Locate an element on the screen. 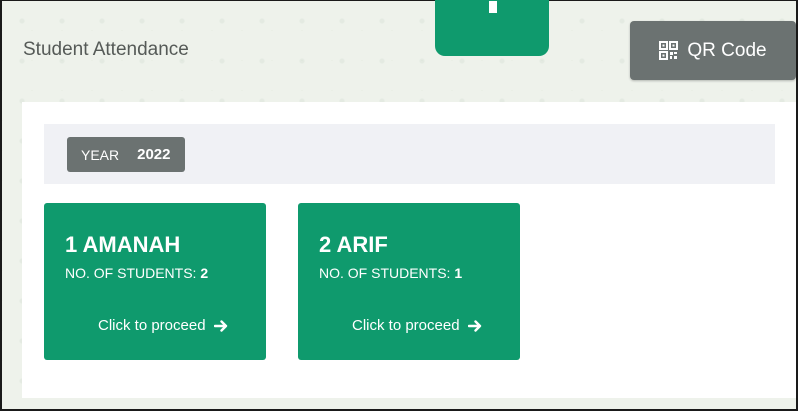 The width and height of the screenshot is (798, 411). tab-marker is located at coordinates (493, 7).